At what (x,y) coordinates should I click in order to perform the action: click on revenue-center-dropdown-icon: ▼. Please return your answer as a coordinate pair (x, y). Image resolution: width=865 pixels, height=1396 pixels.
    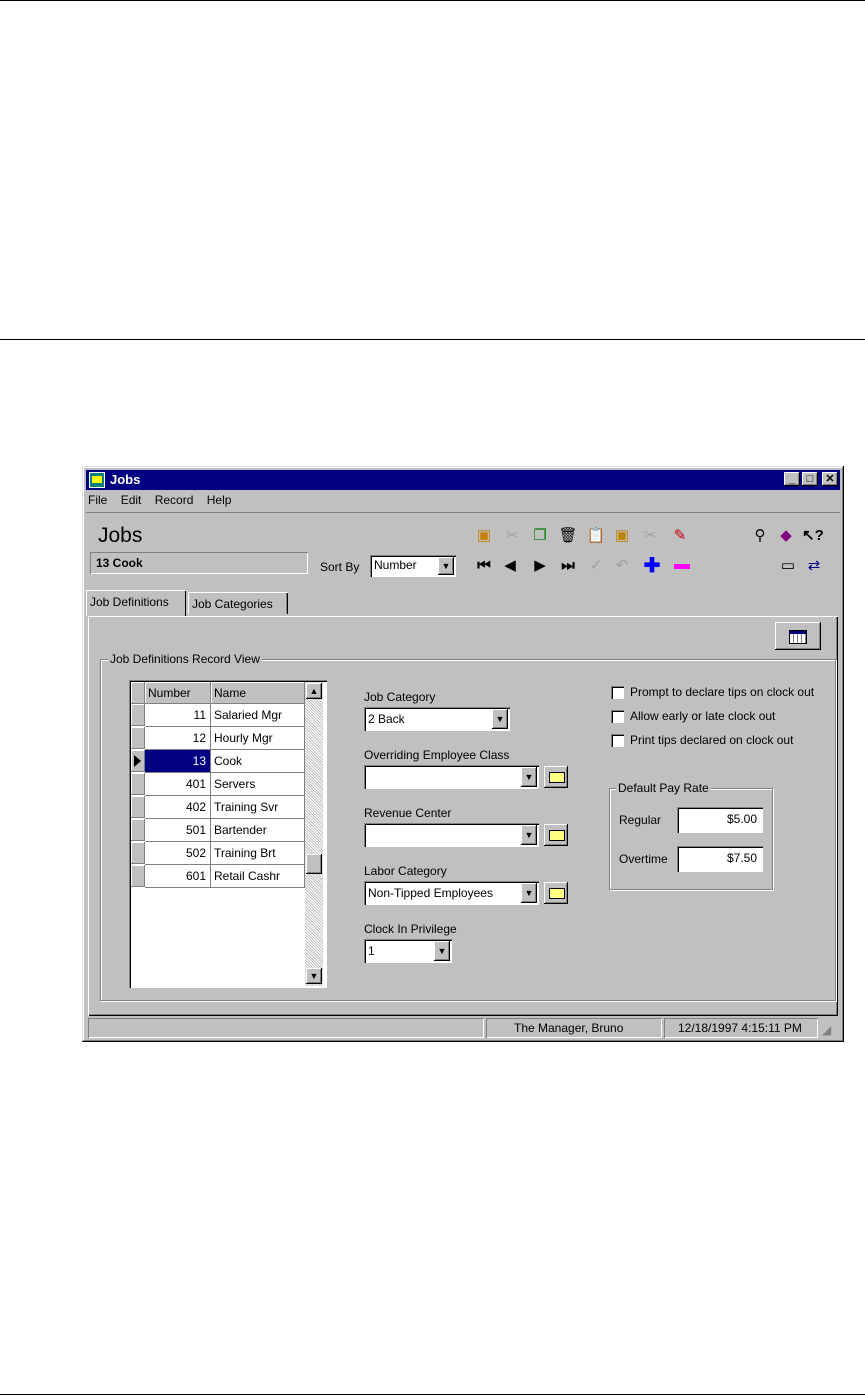
    Looking at the image, I should click on (529, 835).